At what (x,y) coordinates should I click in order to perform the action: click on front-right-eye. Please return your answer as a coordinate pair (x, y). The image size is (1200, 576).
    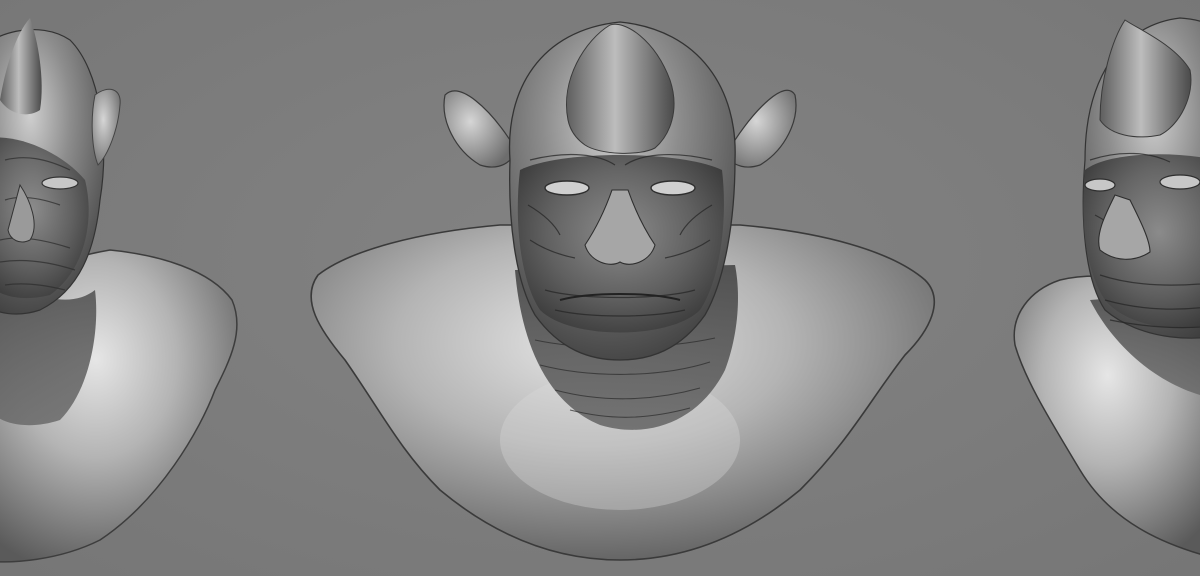
    Looking at the image, I should click on (673, 188).